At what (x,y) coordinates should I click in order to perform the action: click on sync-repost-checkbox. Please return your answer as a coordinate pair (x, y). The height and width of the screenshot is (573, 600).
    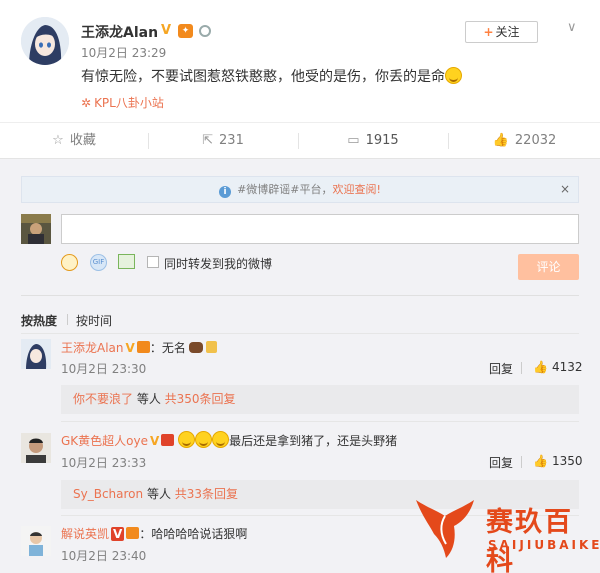
    Looking at the image, I should click on (153, 262).